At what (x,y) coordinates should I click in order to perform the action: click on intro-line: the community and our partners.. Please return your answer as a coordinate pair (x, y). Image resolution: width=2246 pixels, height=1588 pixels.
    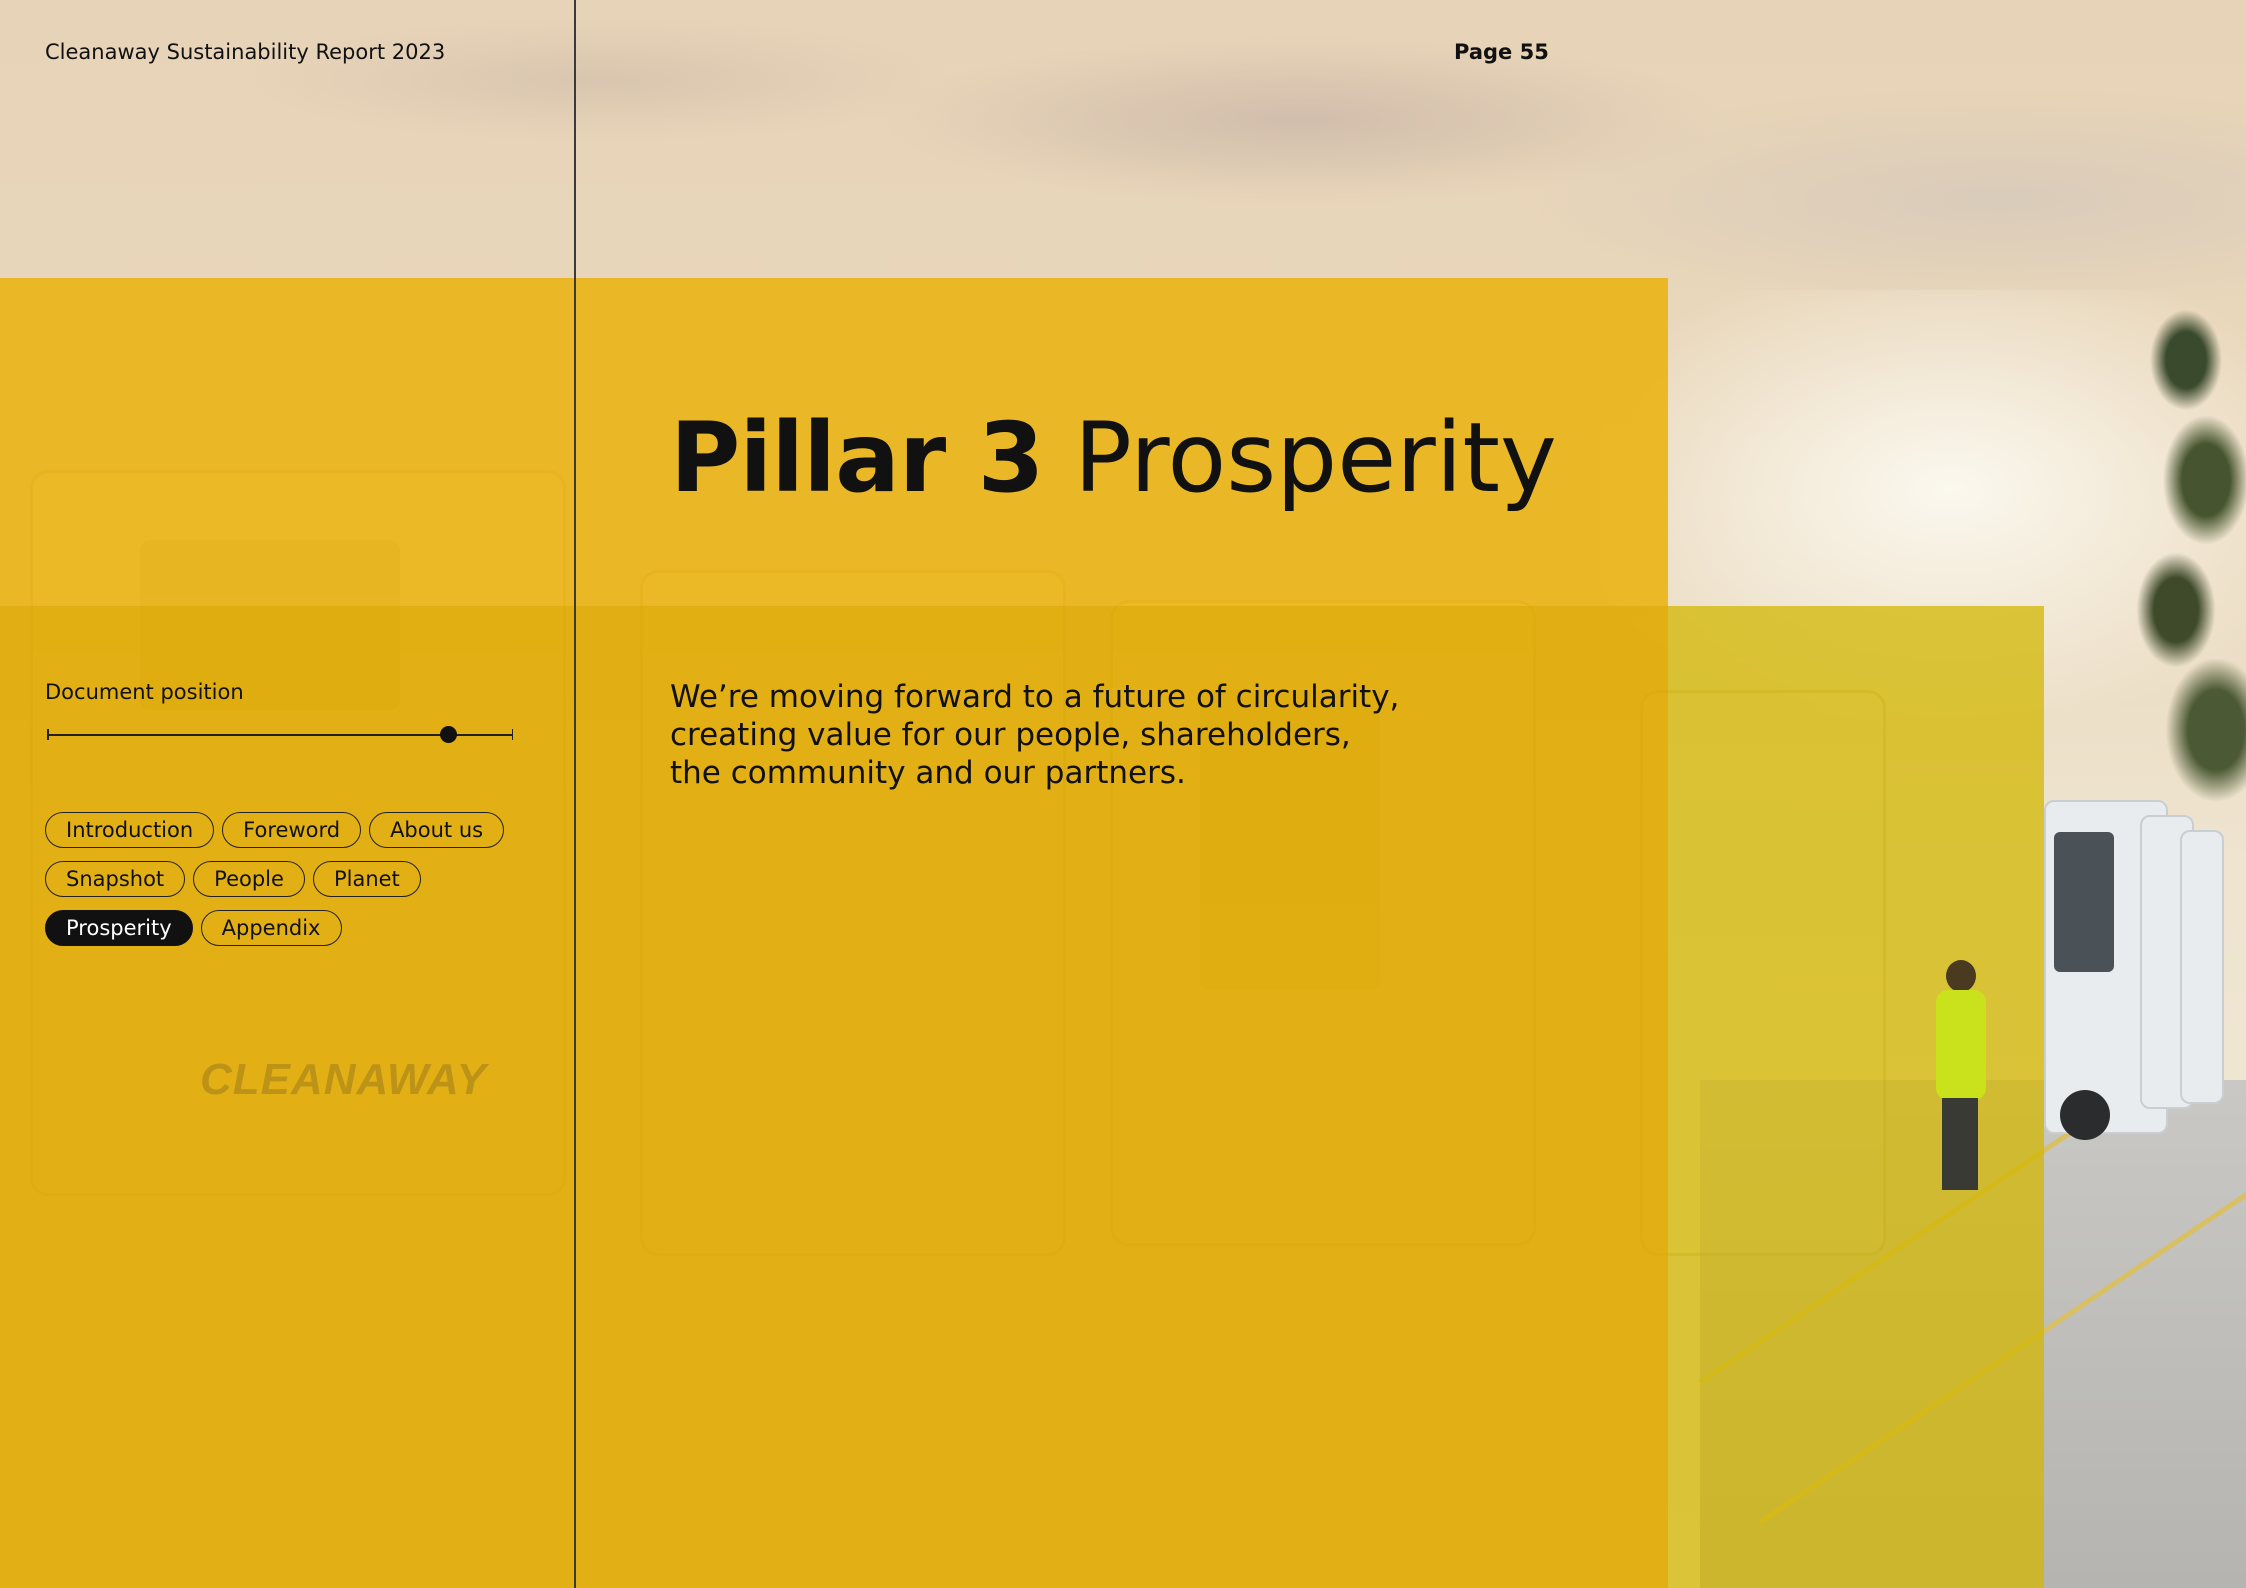
    Looking at the image, I should click on (928, 773).